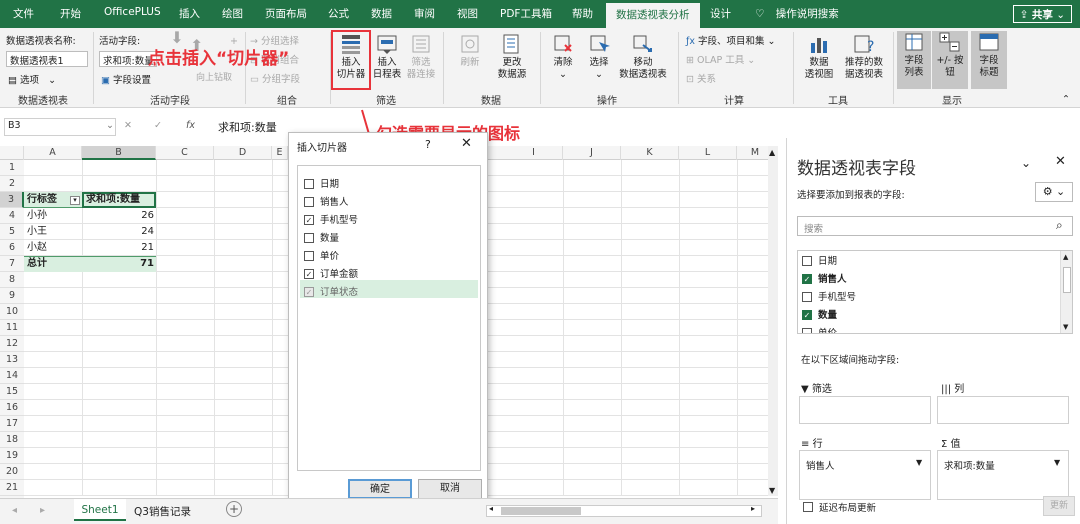 Image resolution: width=1080 pixels, height=524 pixels. What do you see at coordinates (100, 510) in the screenshot?
I see `sheet-tab-sheet1: Sheet1` at bounding box center [100, 510].